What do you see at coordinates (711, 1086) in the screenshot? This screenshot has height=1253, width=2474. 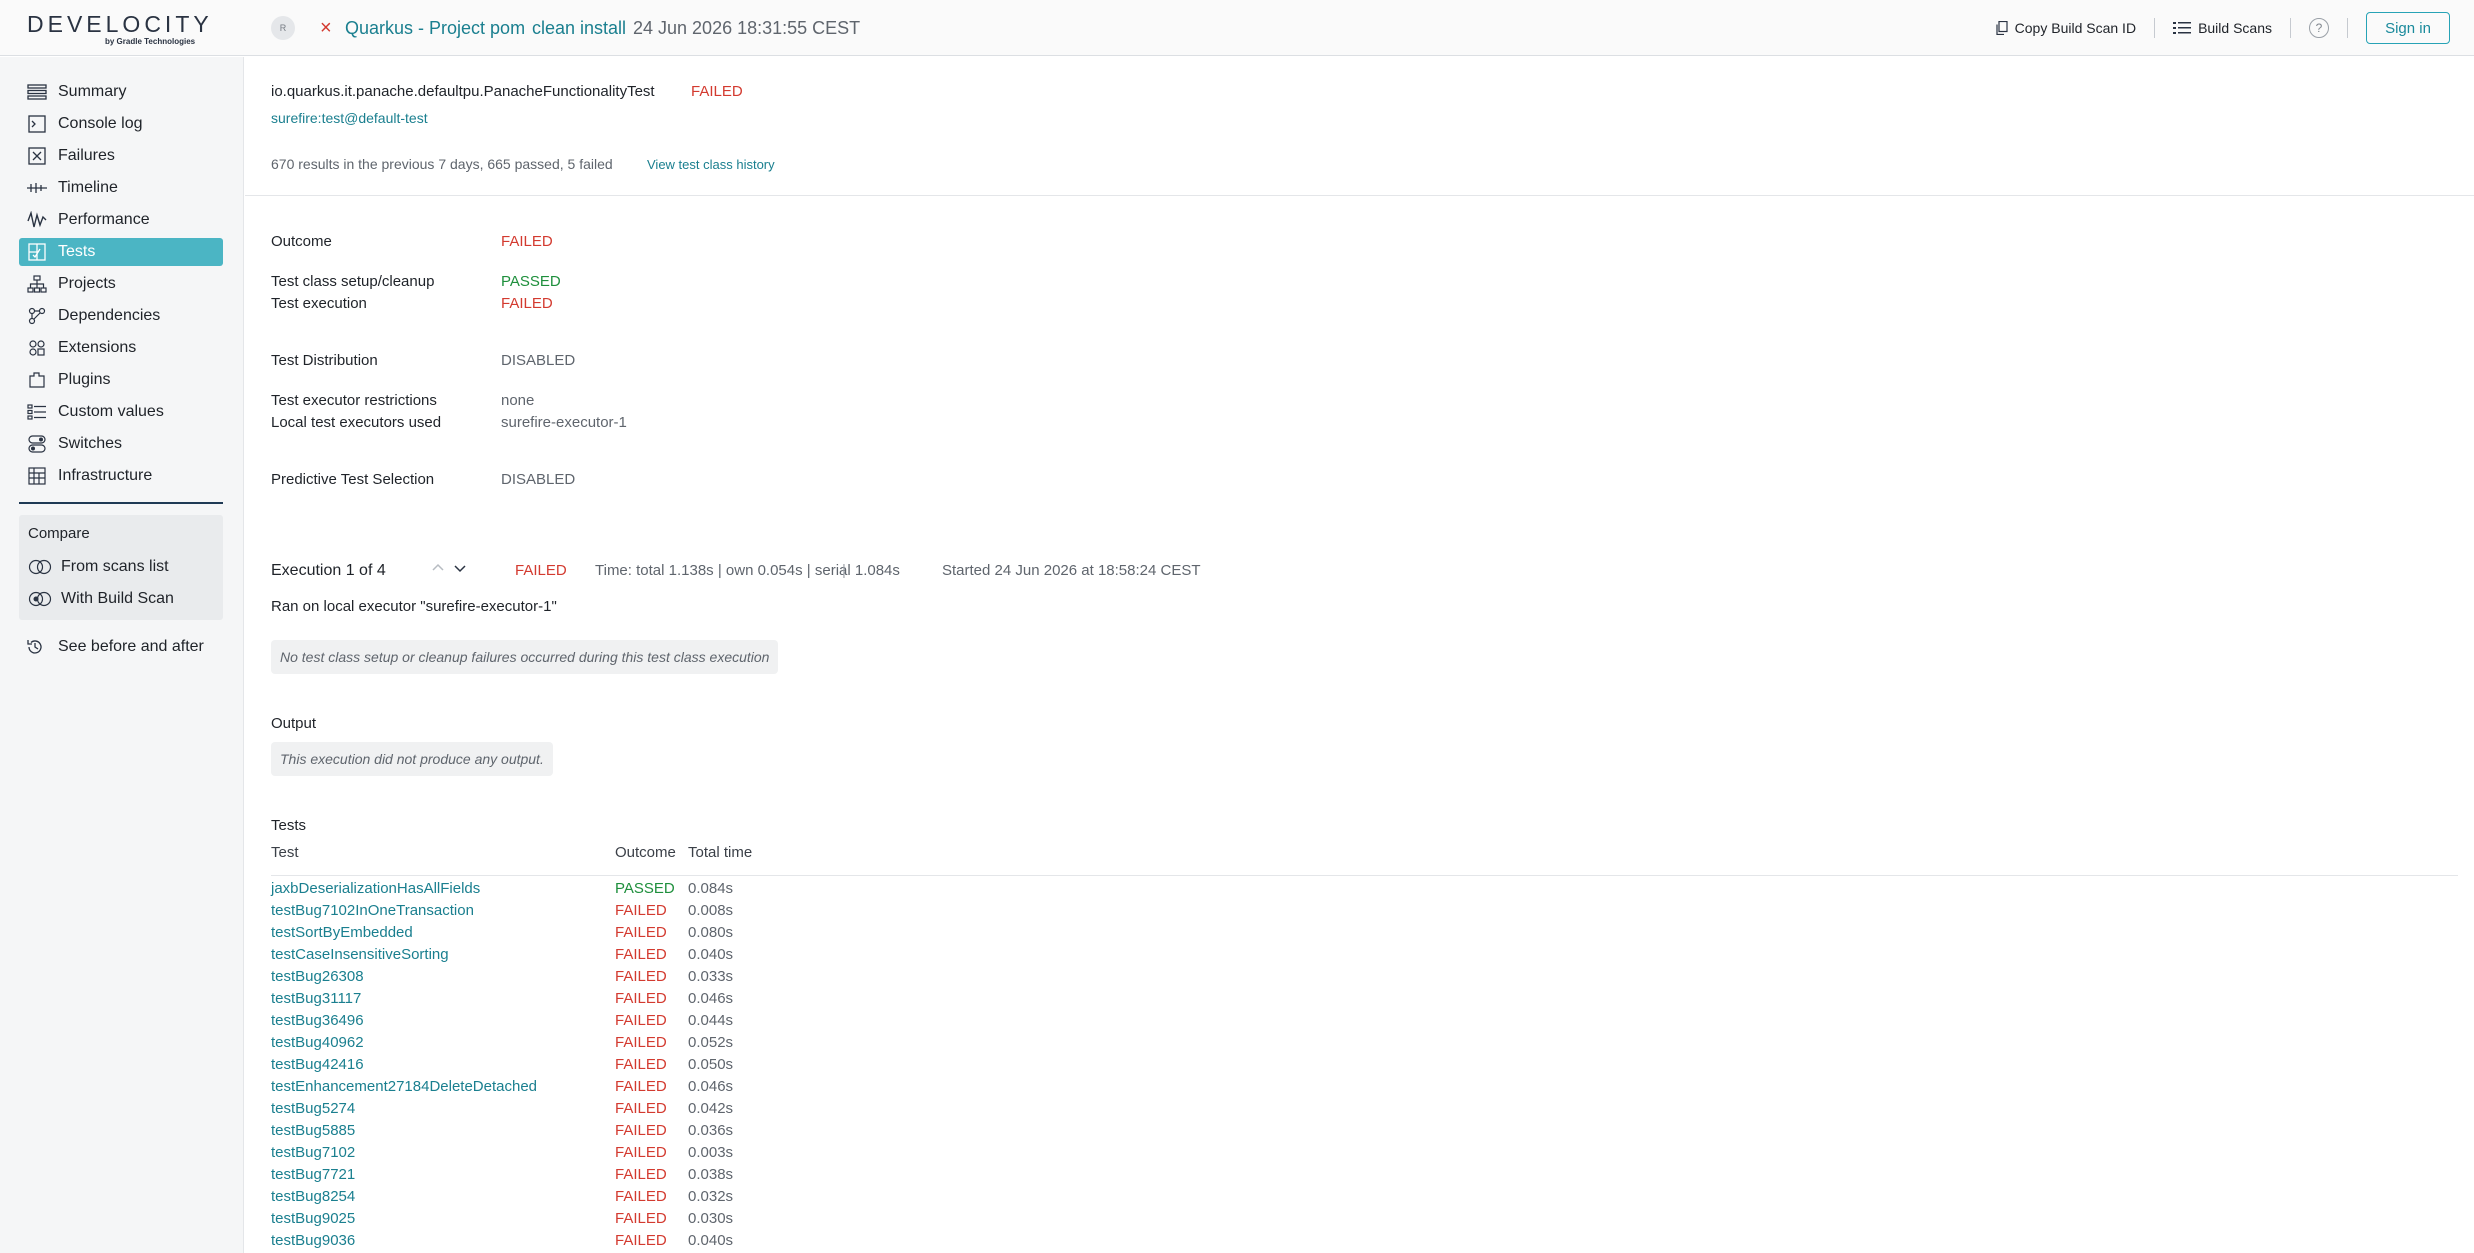 I see `test-total-time: 0.046s` at bounding box center [711, 1086].